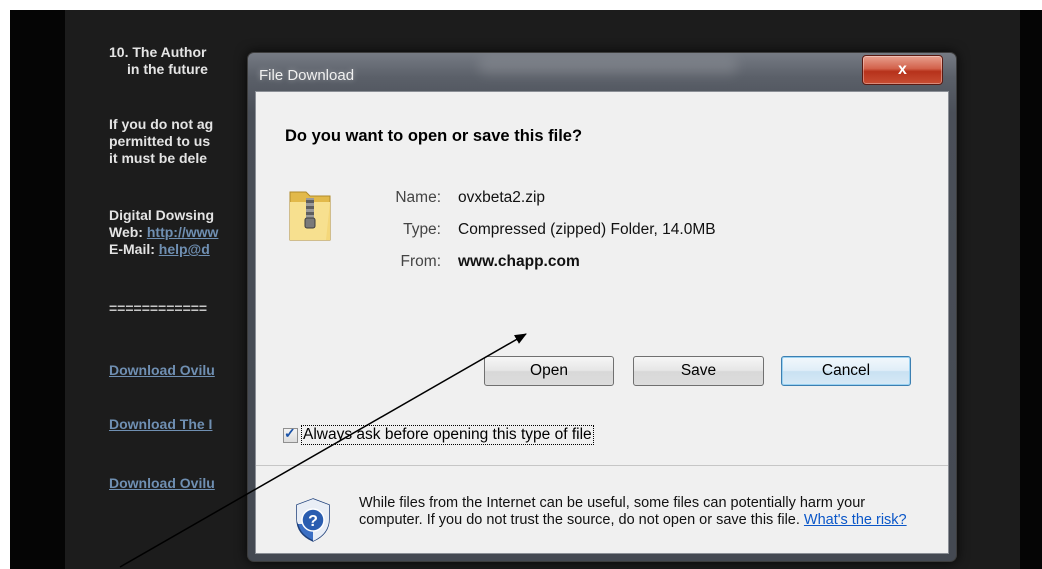 The width and height of the screenshot is (1042, 569). I want to click on name-label: Name:, so click(418, 197).